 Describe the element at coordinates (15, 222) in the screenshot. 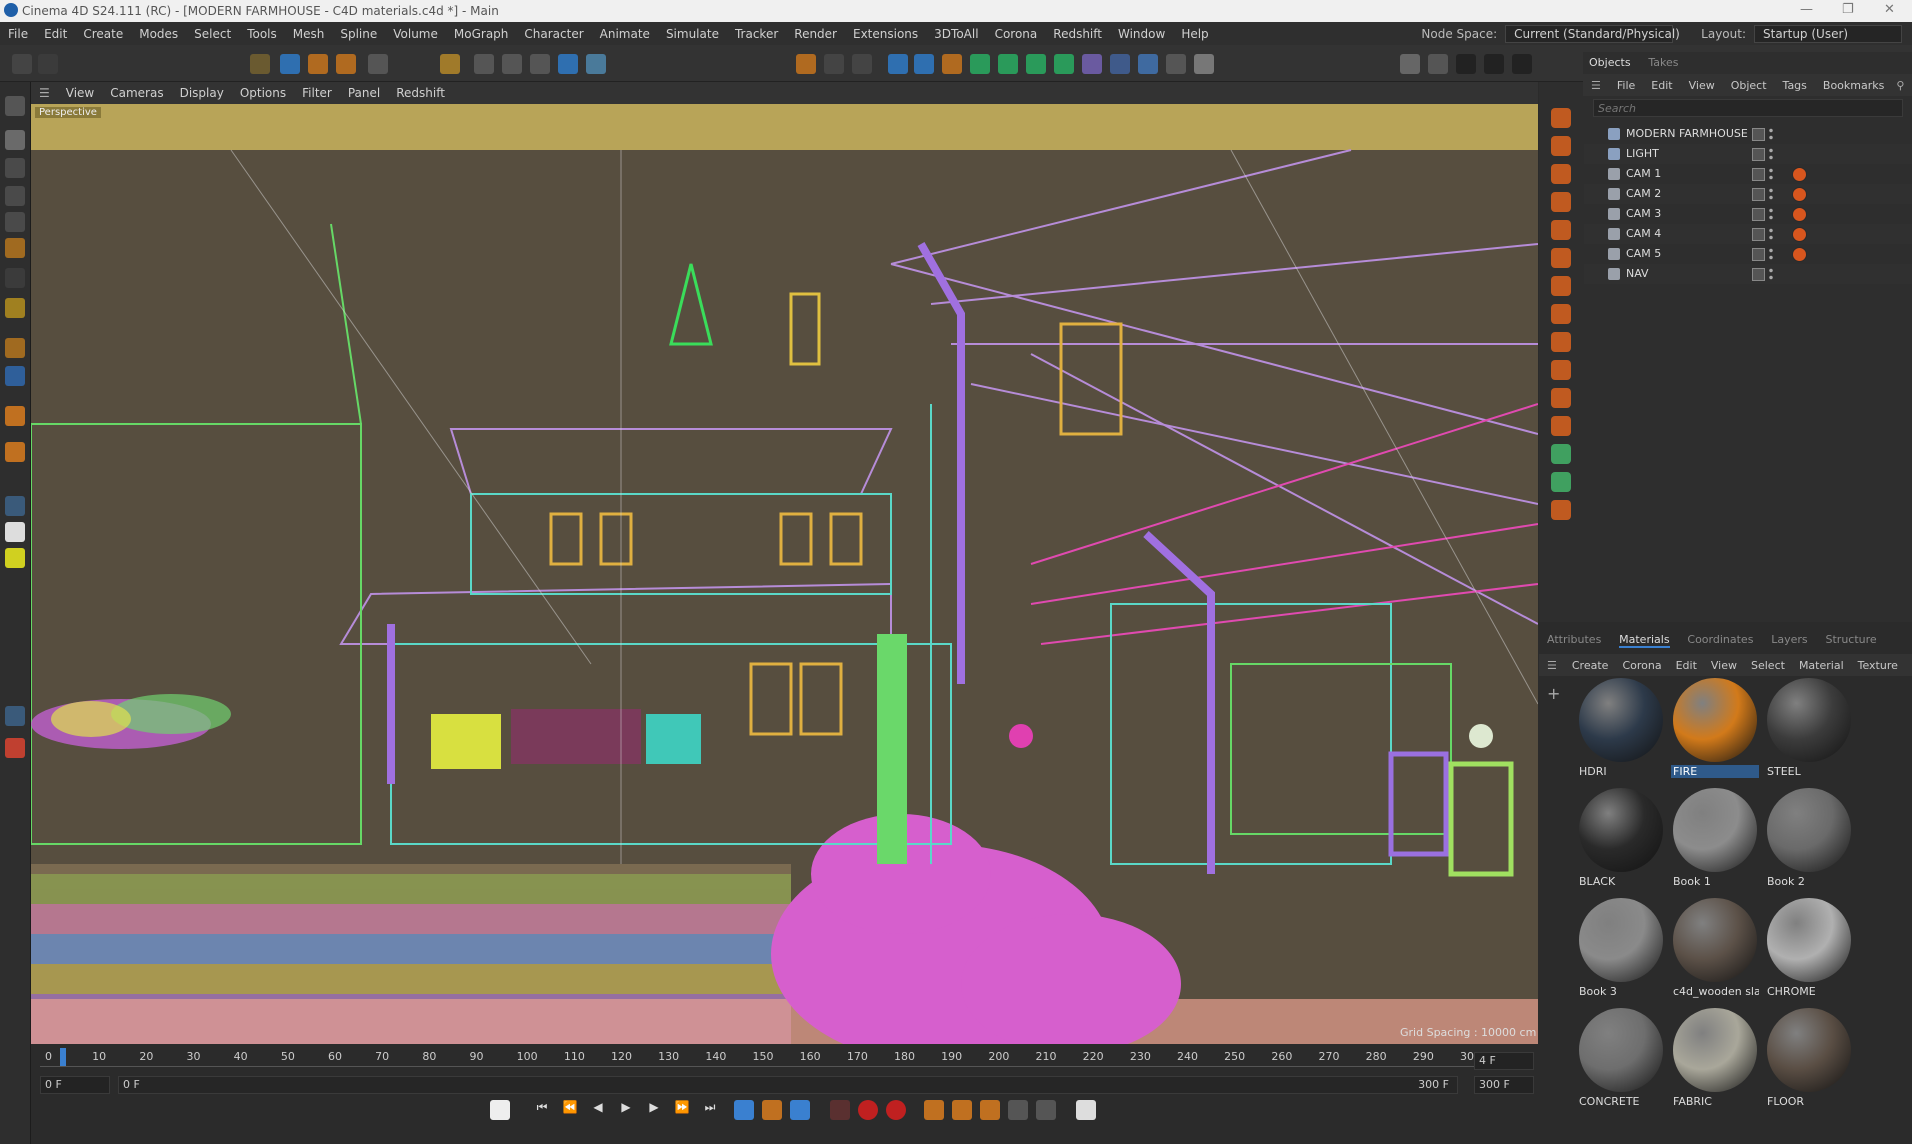

I see `edges-mode-icon` at that location.